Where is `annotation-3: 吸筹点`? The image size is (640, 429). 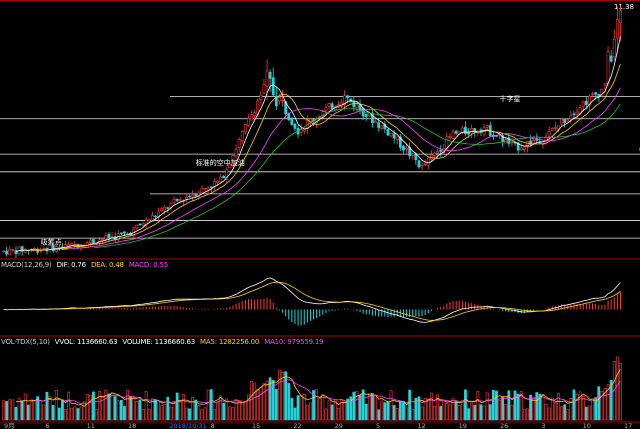
annotation-3: 吸筹点 is located at coordinates (51, 242).